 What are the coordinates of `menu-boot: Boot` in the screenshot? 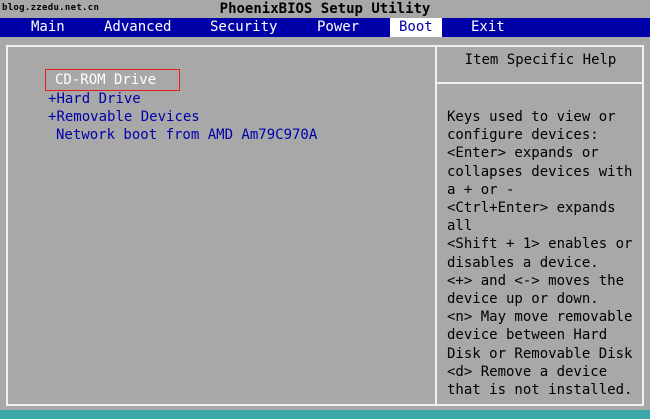 It's located at (416, 27).